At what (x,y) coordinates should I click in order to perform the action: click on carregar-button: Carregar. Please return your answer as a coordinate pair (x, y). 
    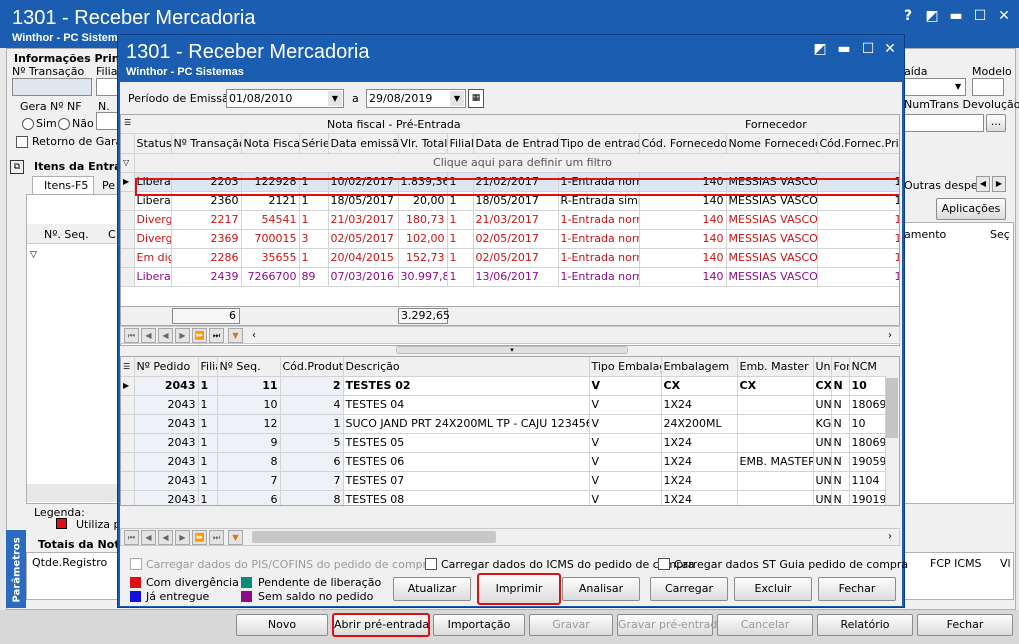
    Looking at the image, I should click on (689, 589).